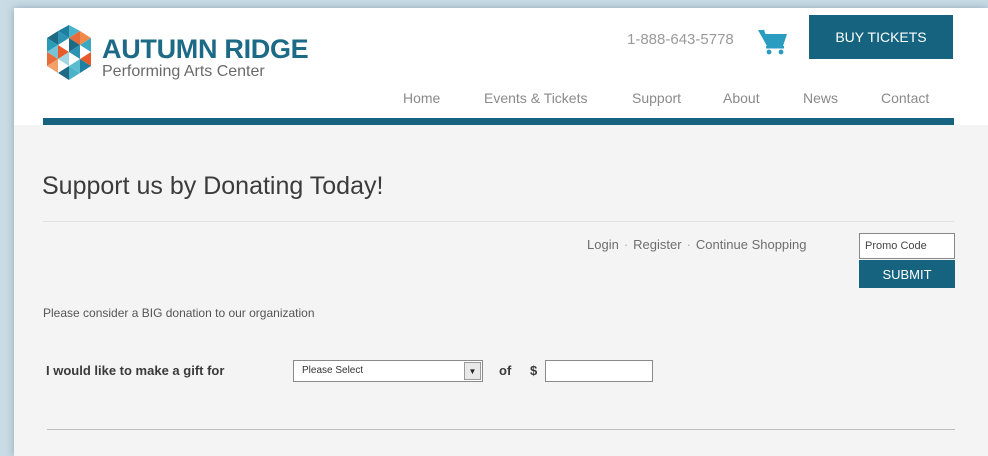 This screenshot has width=988, height=456. I want to click on gift-amount-input, so click(599, 371).